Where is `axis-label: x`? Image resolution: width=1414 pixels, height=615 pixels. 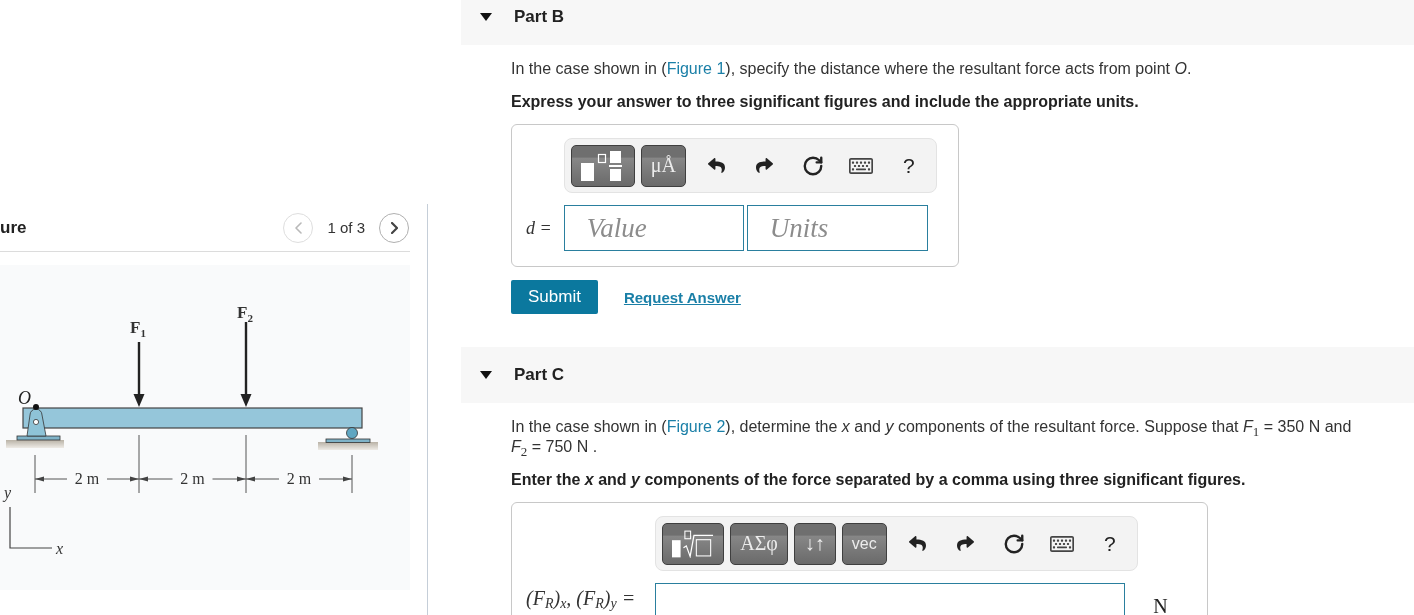 axis-label: x is located at coordinates (60, 548).